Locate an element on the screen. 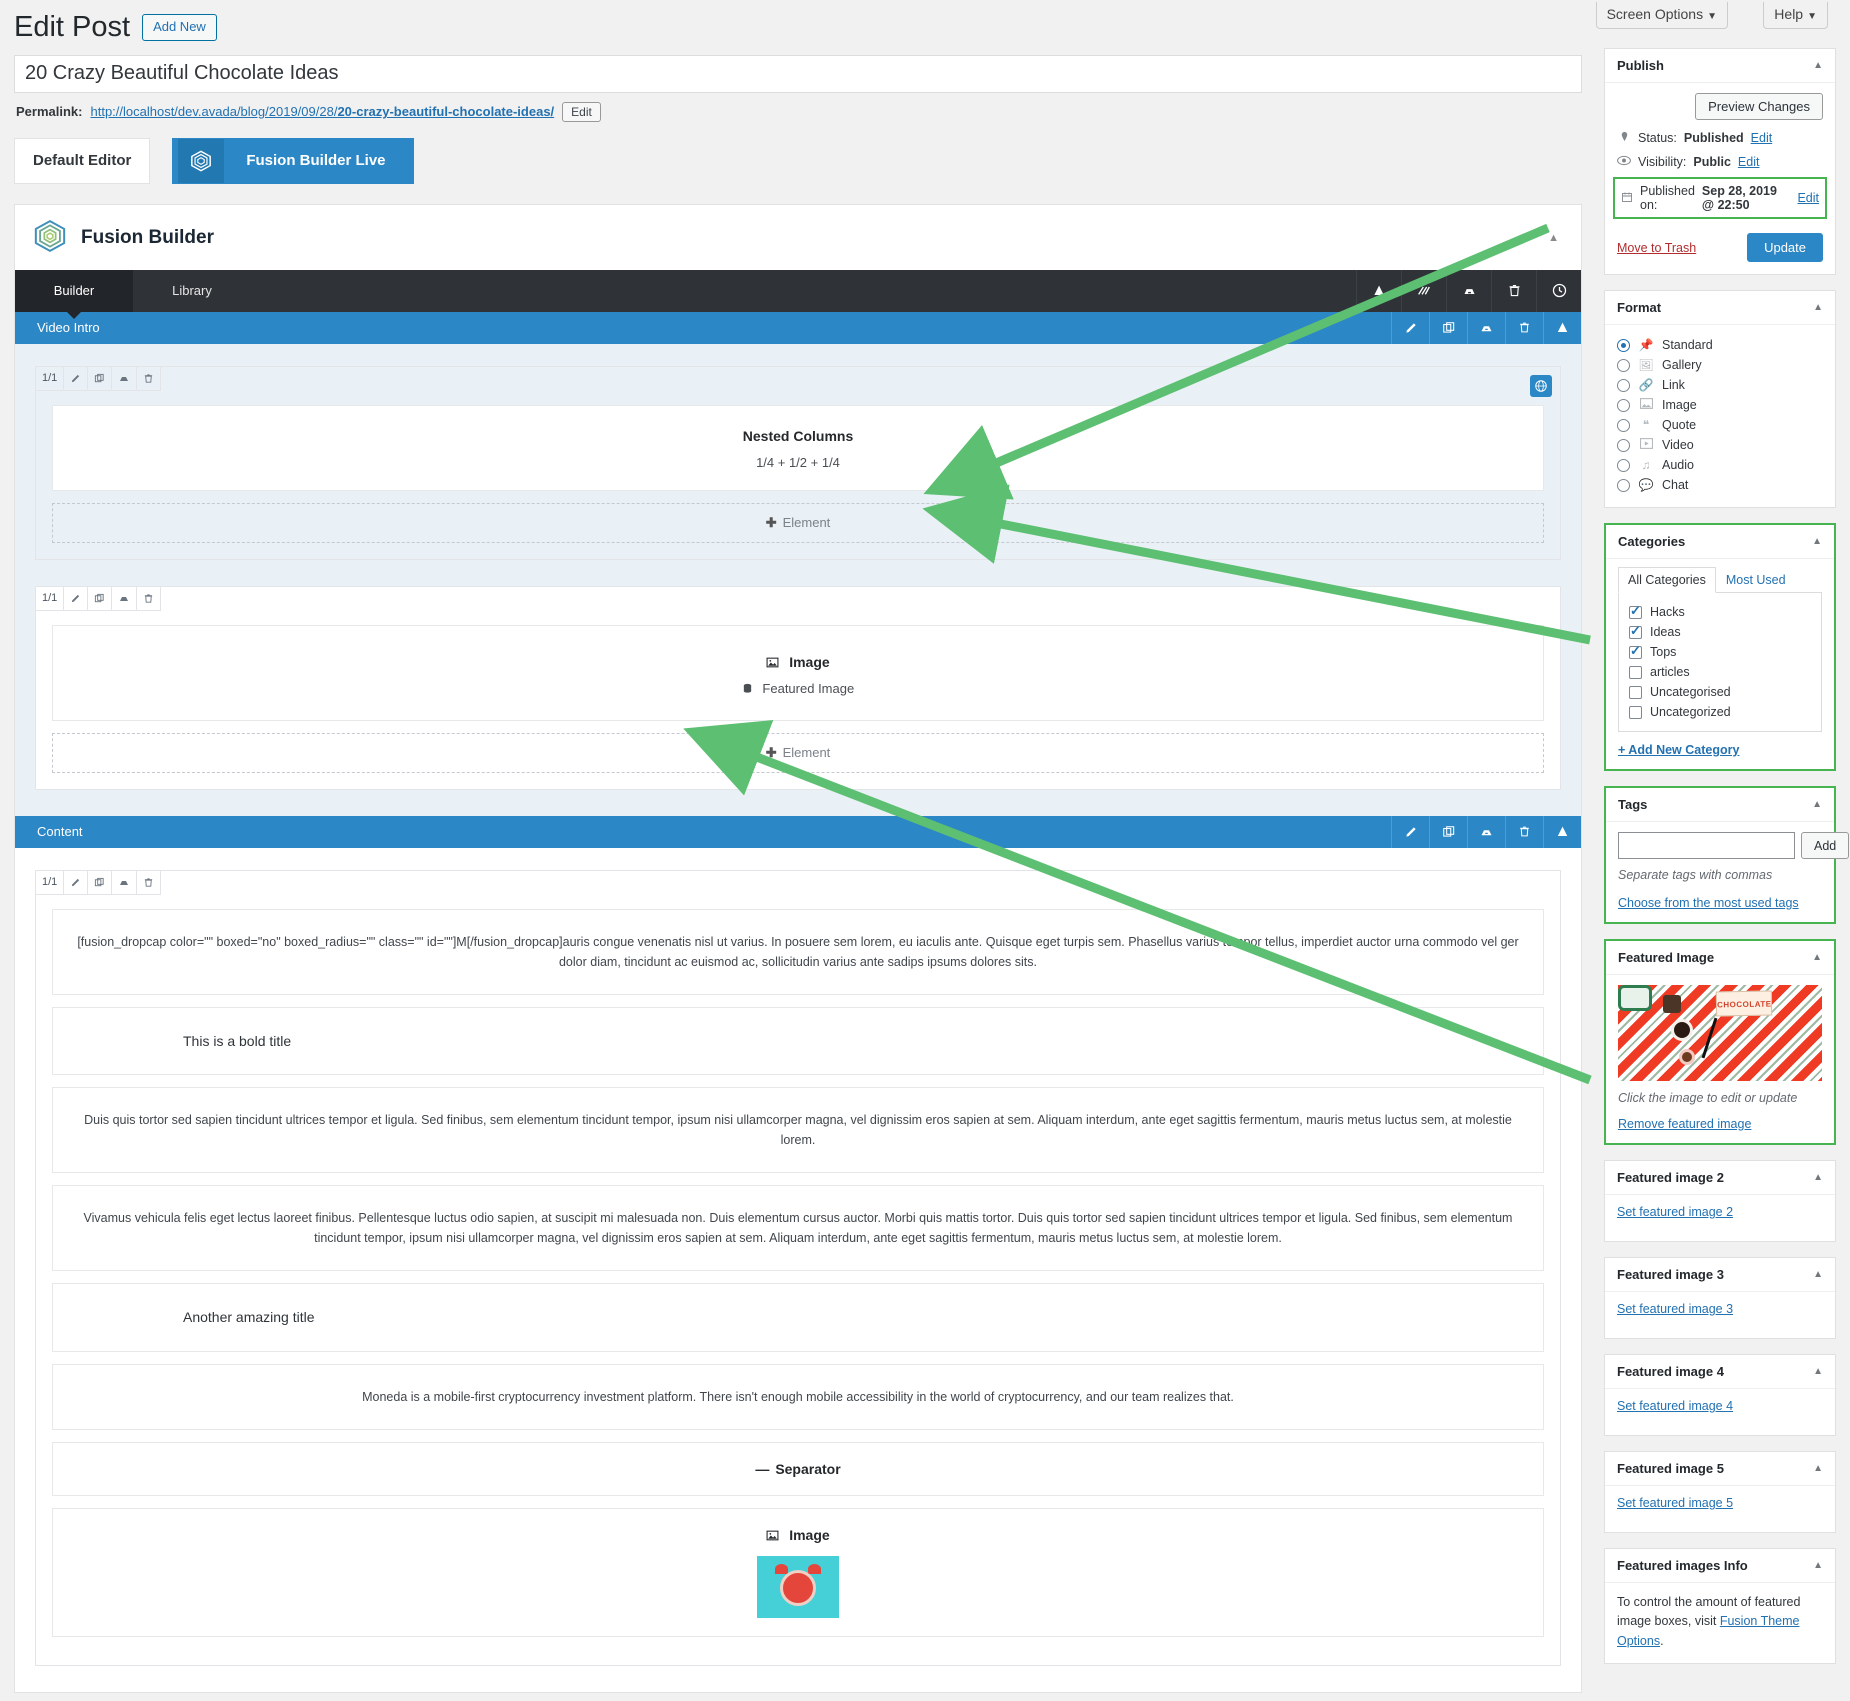 The width and height of the screenshot is (1850, 1701). category-item-articles: articles is located at coordinates (1720, 672).